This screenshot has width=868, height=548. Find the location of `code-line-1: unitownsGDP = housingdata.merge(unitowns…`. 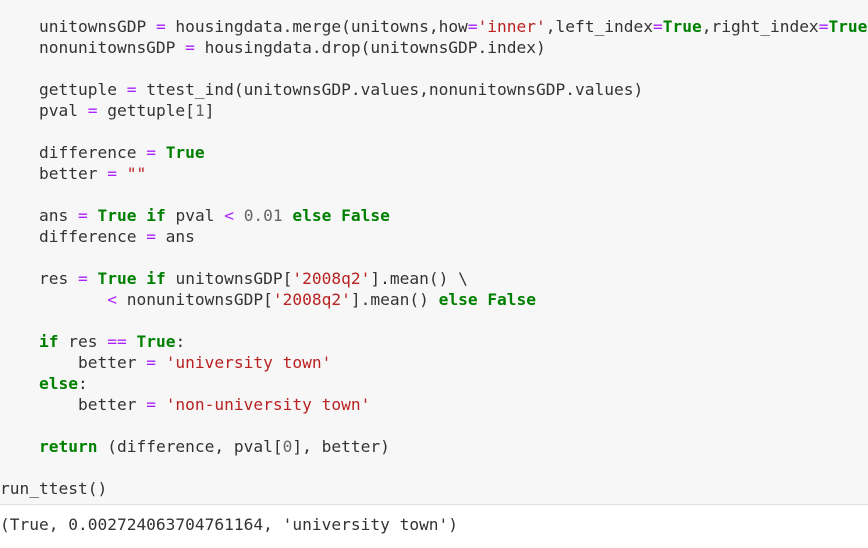

code-line-1: unitownsGDP = housingdata.merge(unitowns… is located at coordinates (434, 26).